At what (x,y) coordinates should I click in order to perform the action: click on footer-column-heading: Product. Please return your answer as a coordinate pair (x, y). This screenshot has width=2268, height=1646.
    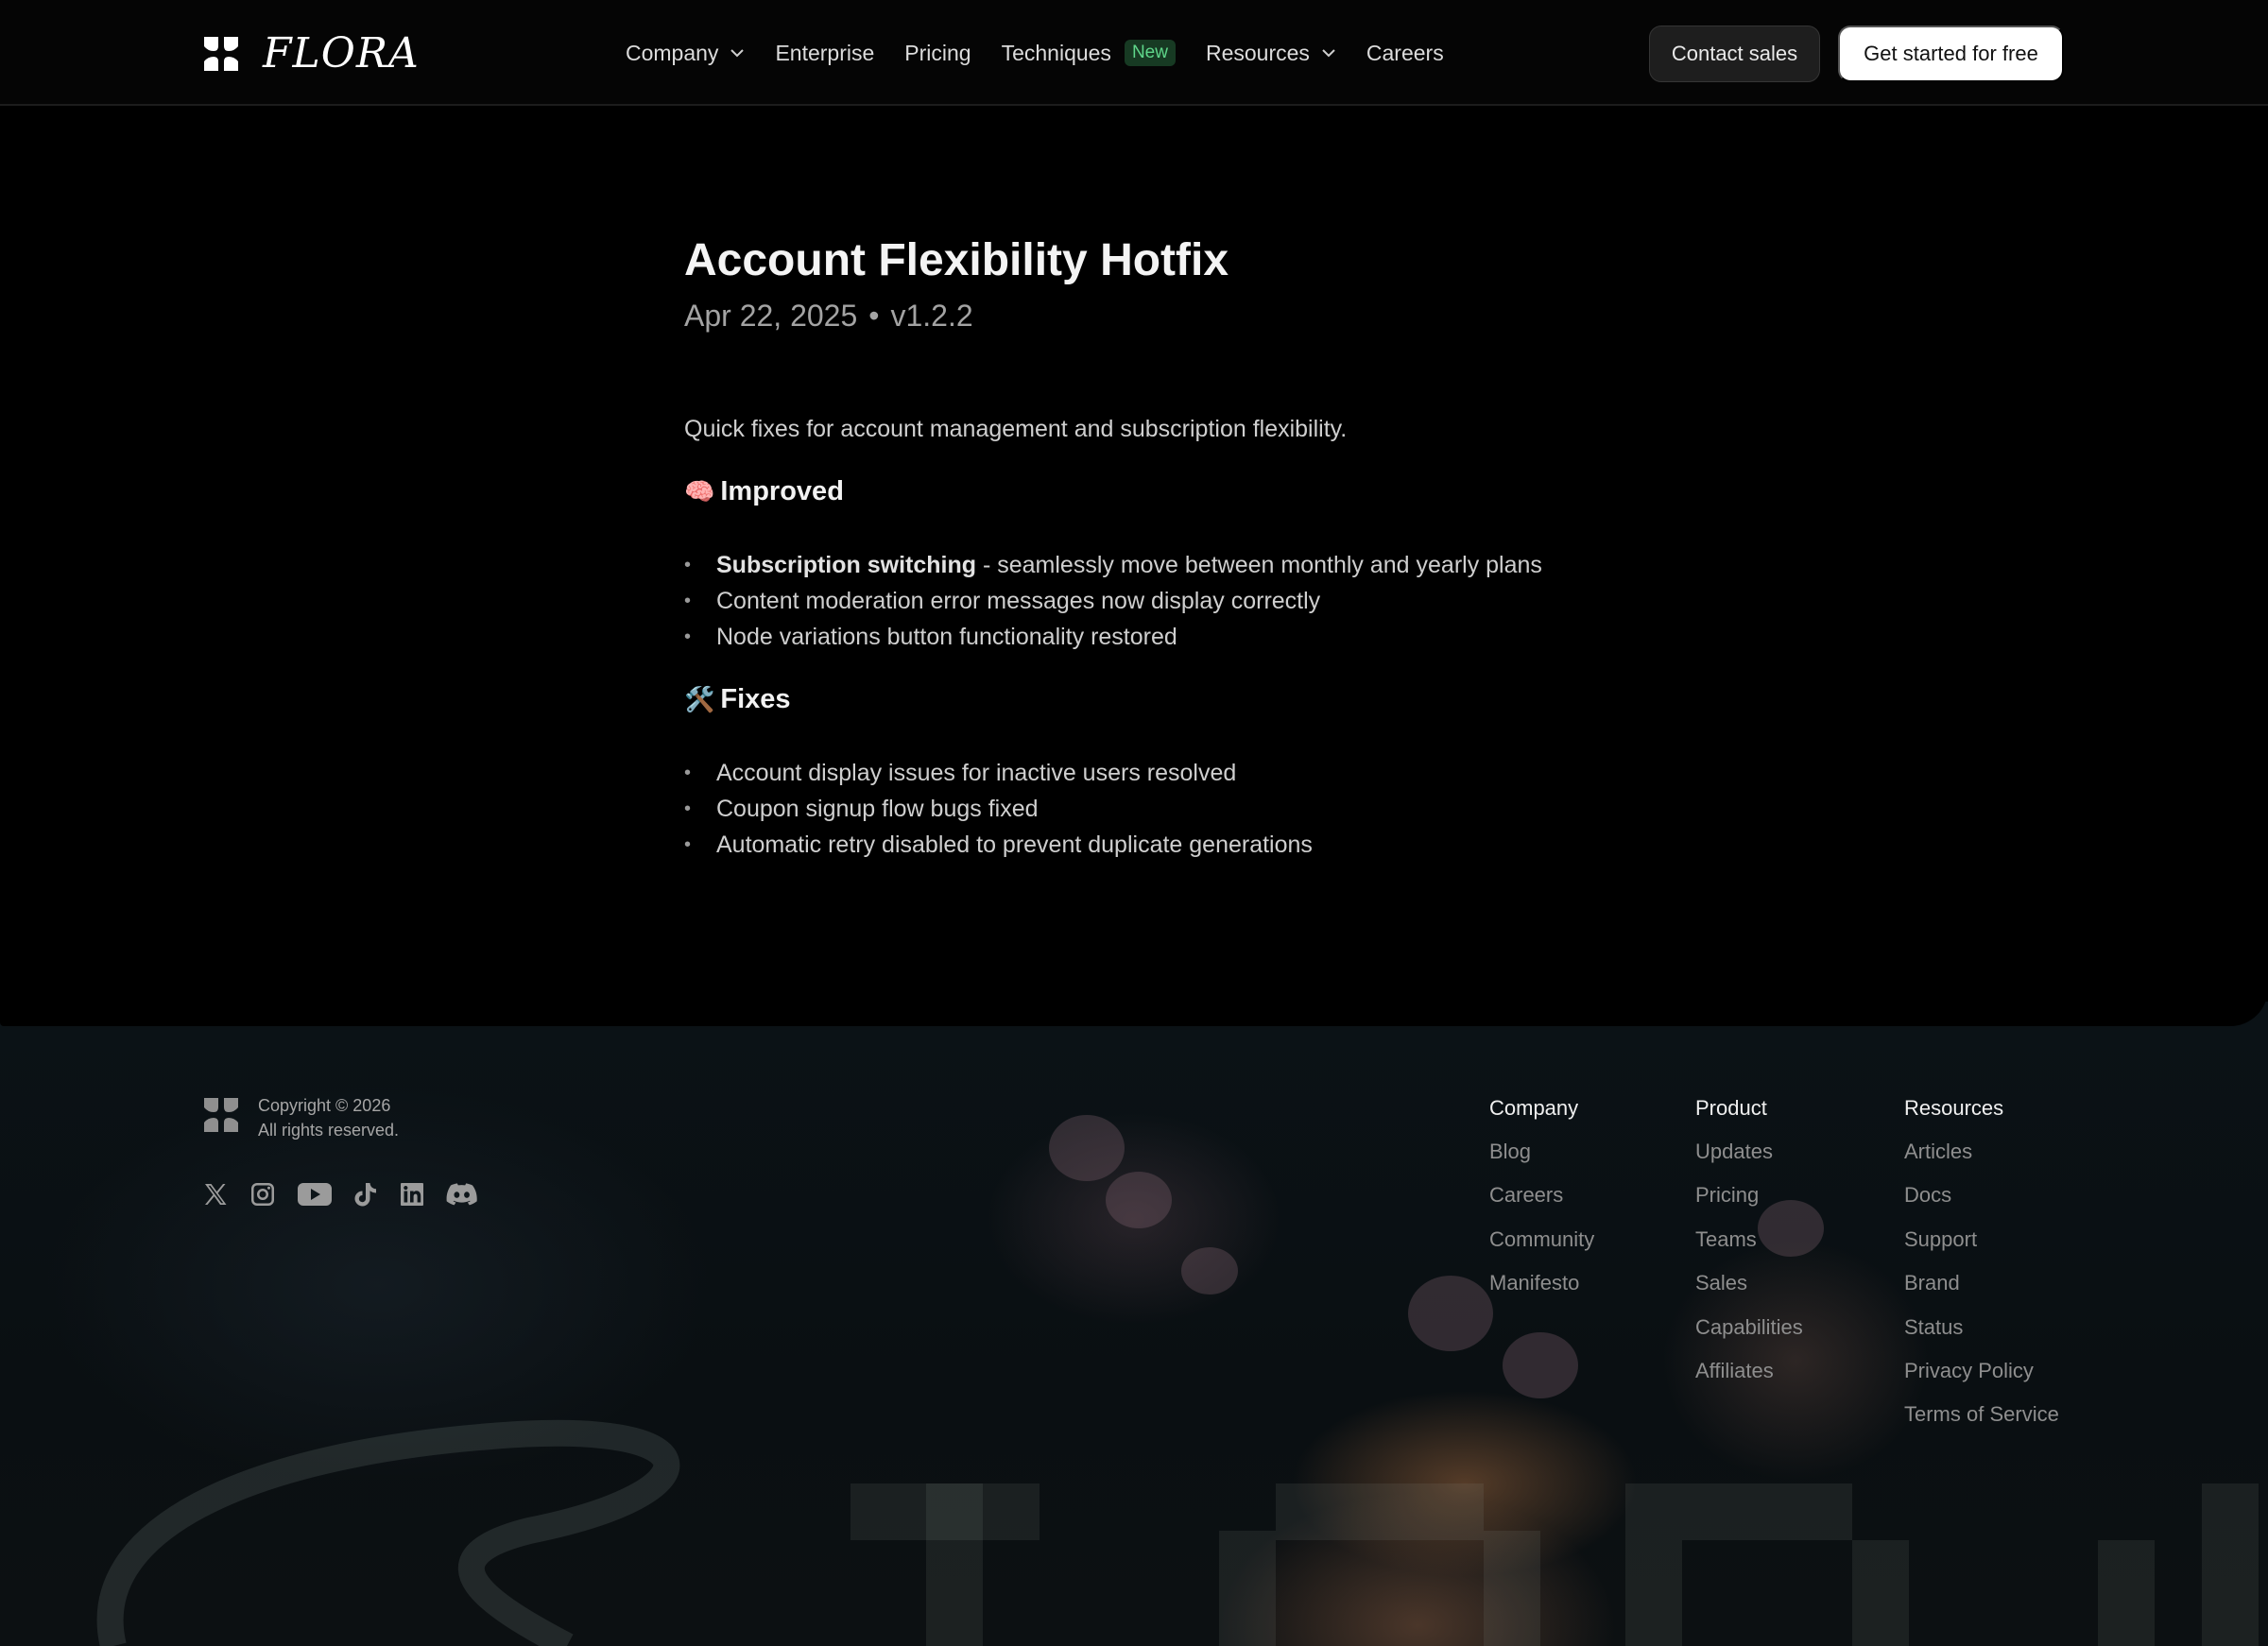
    Looking at the image, I should click on (1731, 1108).